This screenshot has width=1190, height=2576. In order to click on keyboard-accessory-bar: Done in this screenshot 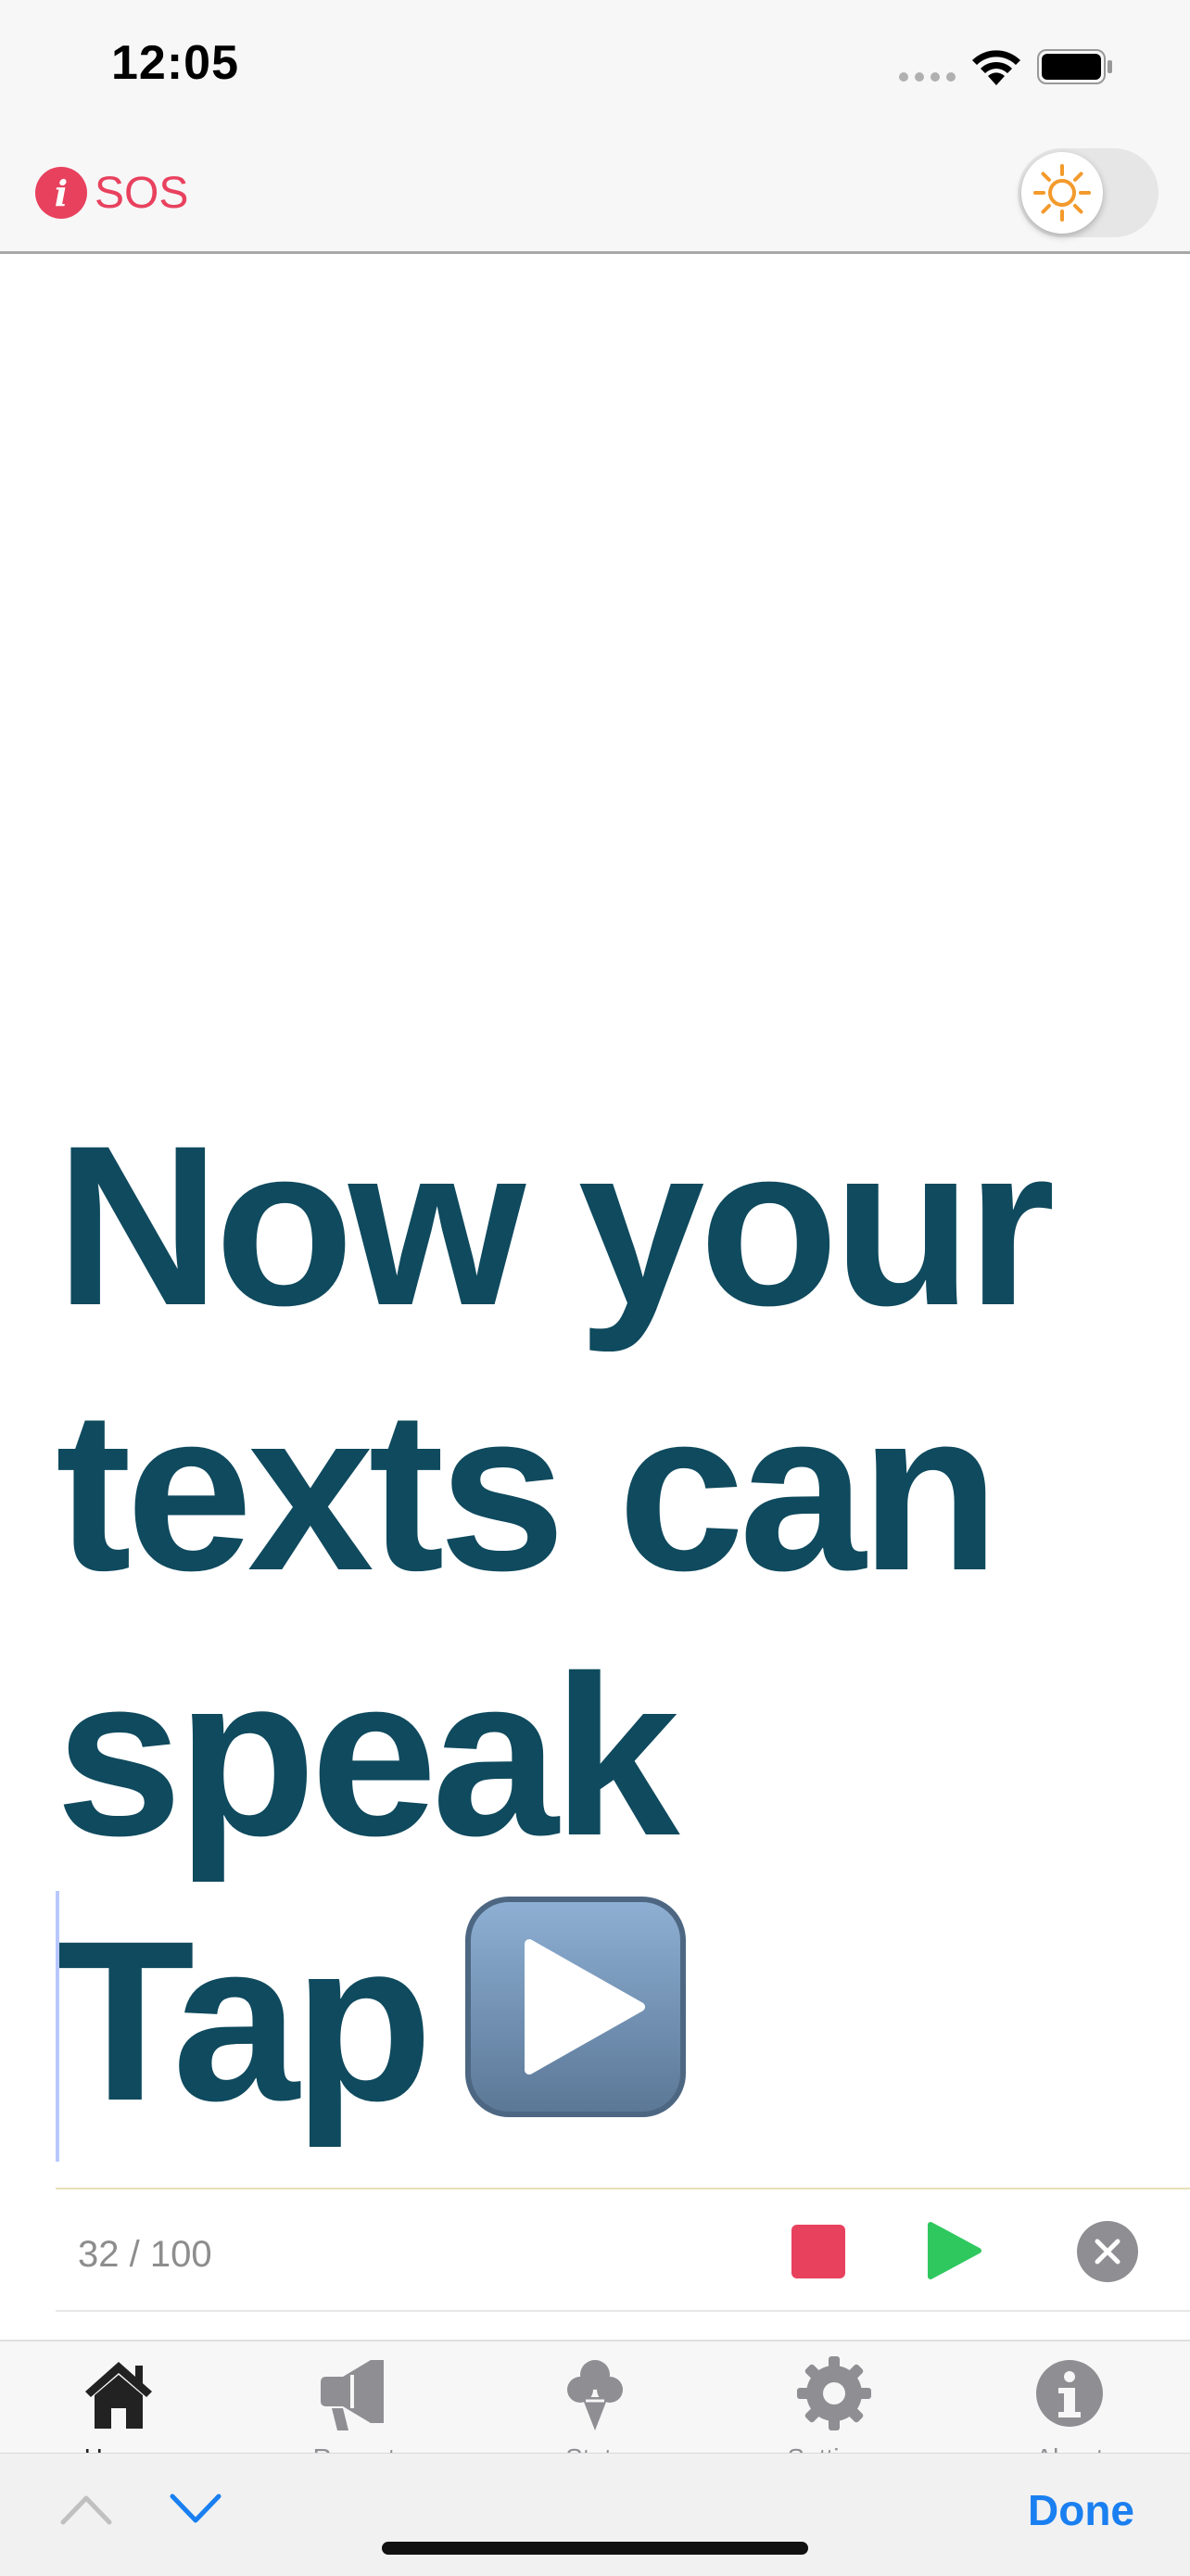, I will do `click(595, 2514)`.